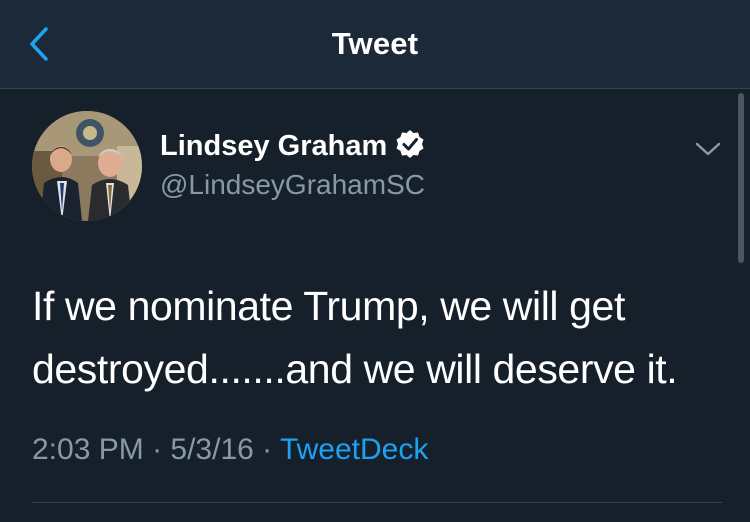 The height and width of the screenshot is (522, 750). I want to click on avatar-photo, so click(87, 166).